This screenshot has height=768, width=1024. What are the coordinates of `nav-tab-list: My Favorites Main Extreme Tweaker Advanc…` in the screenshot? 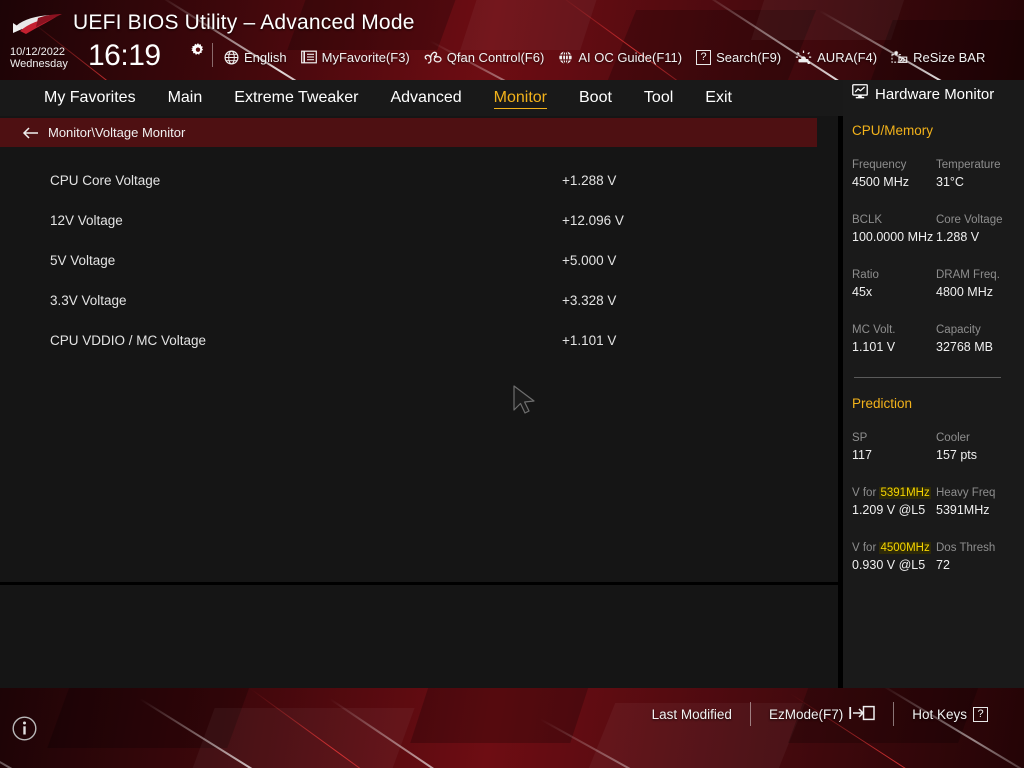 It's located at (388, 98).